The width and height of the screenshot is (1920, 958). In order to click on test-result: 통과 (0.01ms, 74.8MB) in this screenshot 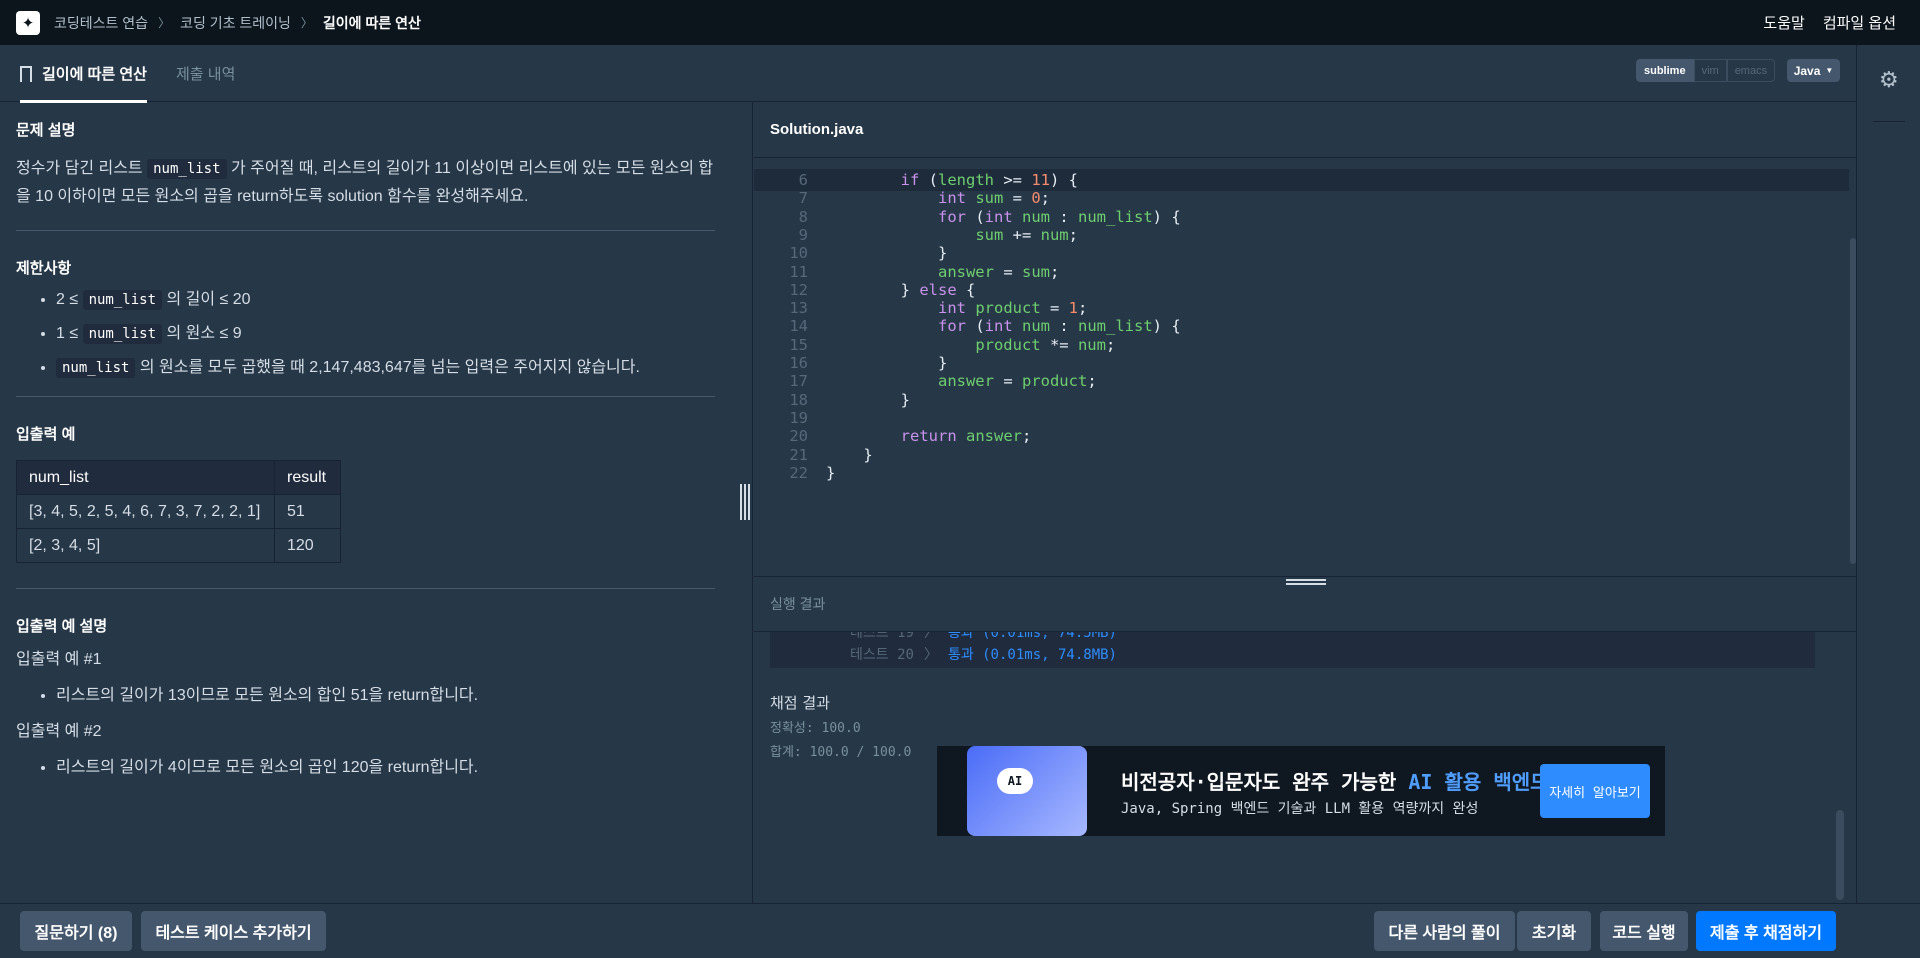, I will do `click(1032, 655)`.